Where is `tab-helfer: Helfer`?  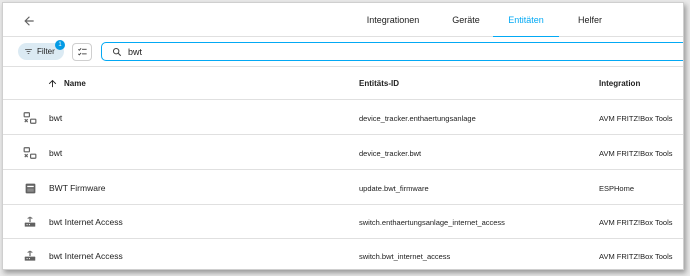 tab-helfer: Helfer is located at coordinates (590, 20).